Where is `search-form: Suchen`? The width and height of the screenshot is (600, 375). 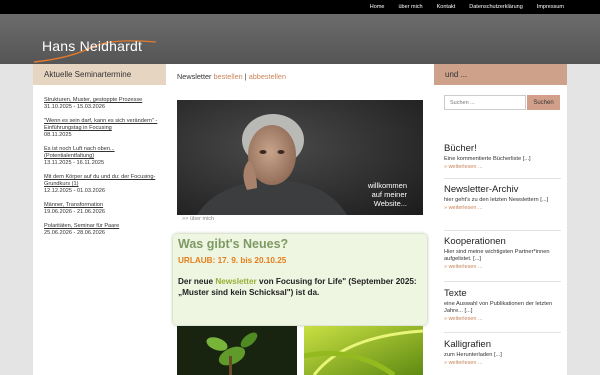
search-form: Suchen is located at coordinates (502, 102).